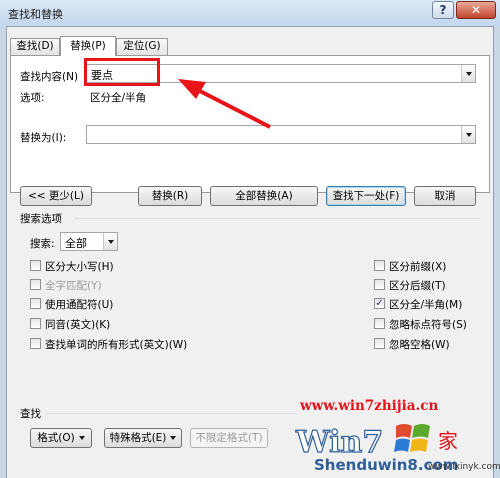 This screenshot has width=500, height=478. Describe the element at coordinates (339, 442) in the screenshot. I see `watermark-logo-w: Win7` at that location.